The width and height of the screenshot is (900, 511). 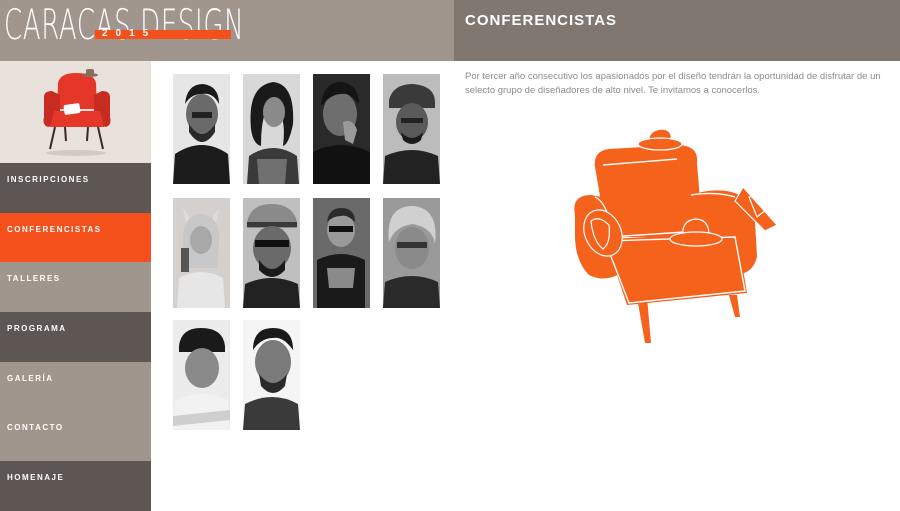 What do you see at coordinates (75, 386) in the screenshot?
I see `nav-item-galeria: GALERÍA` at bounding box center [75, 386].